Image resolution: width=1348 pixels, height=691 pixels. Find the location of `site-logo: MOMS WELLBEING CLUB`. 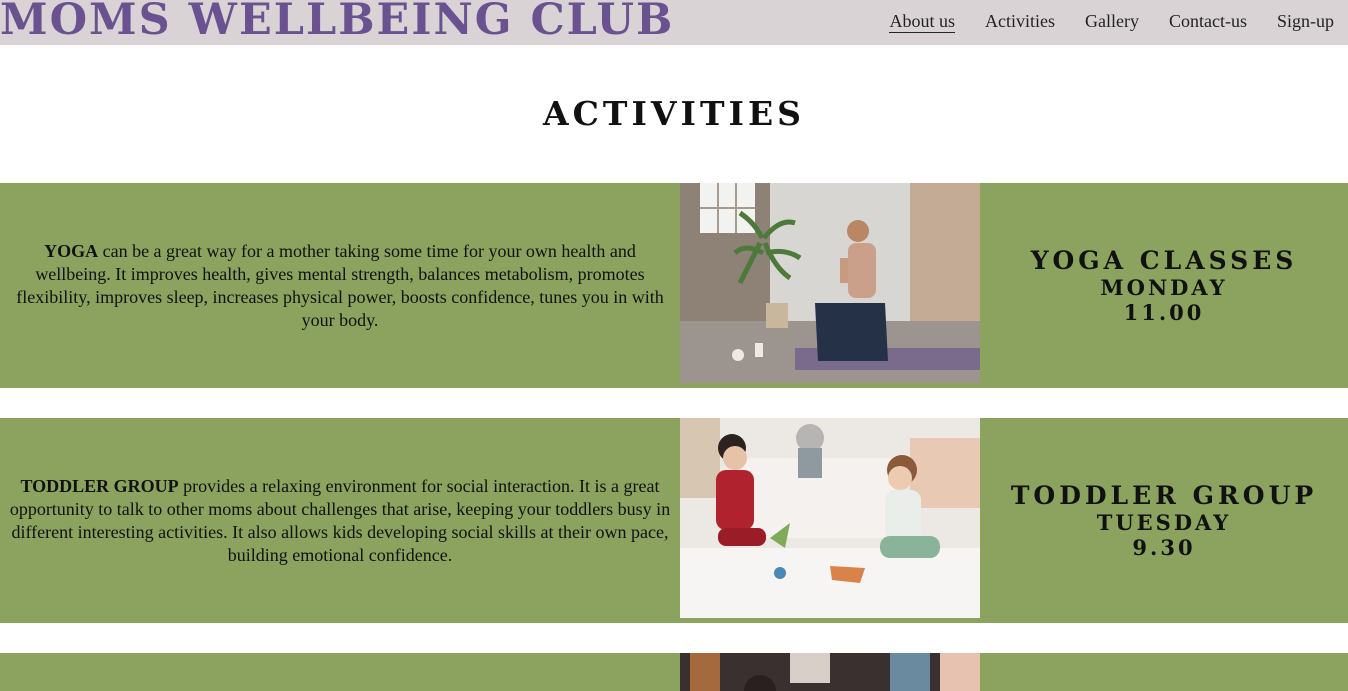

site-logo: MOMS WELLBEING CLUB is located at coordinates (337, 23).